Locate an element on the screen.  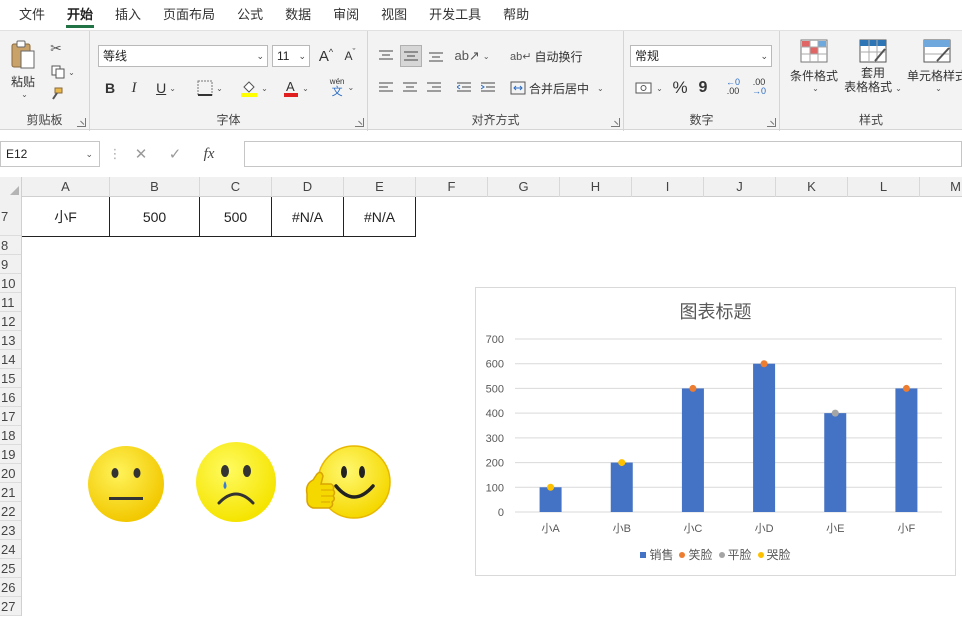
legend-item: 销售 is located at coordinates (656, 554).